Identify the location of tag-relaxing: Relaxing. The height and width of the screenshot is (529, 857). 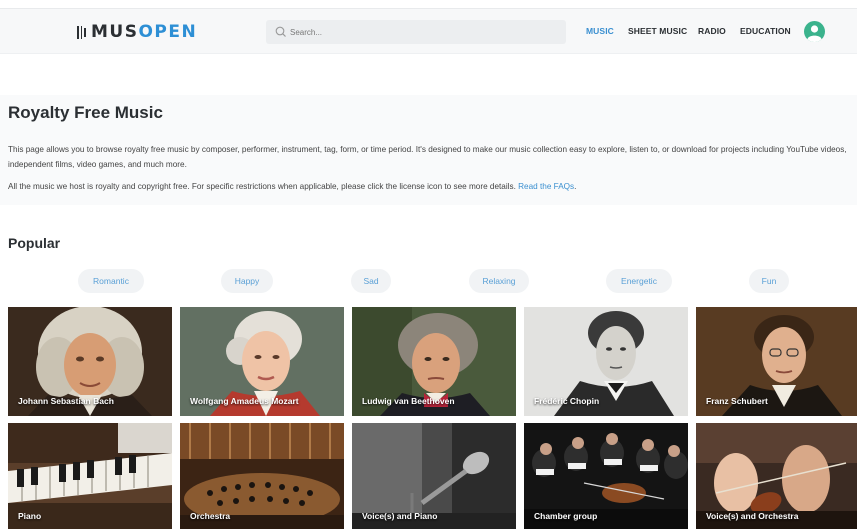
(499, 281).